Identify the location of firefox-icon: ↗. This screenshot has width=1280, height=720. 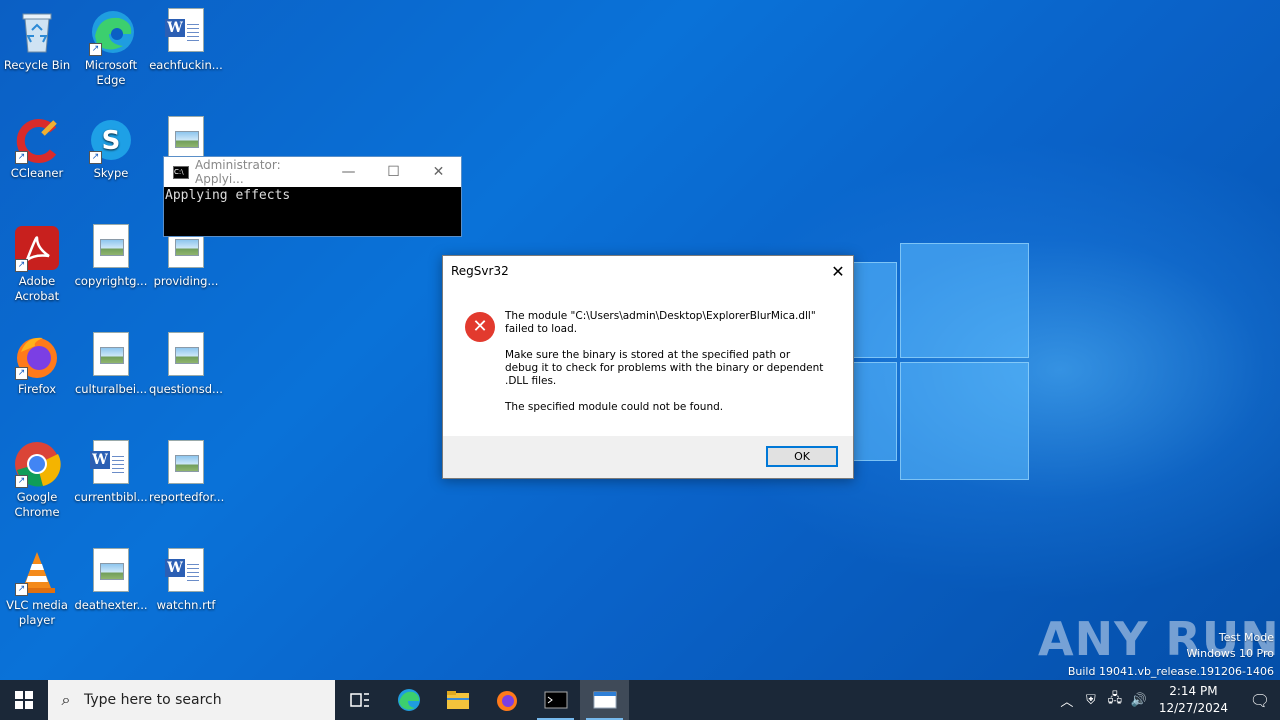
(37, 356).